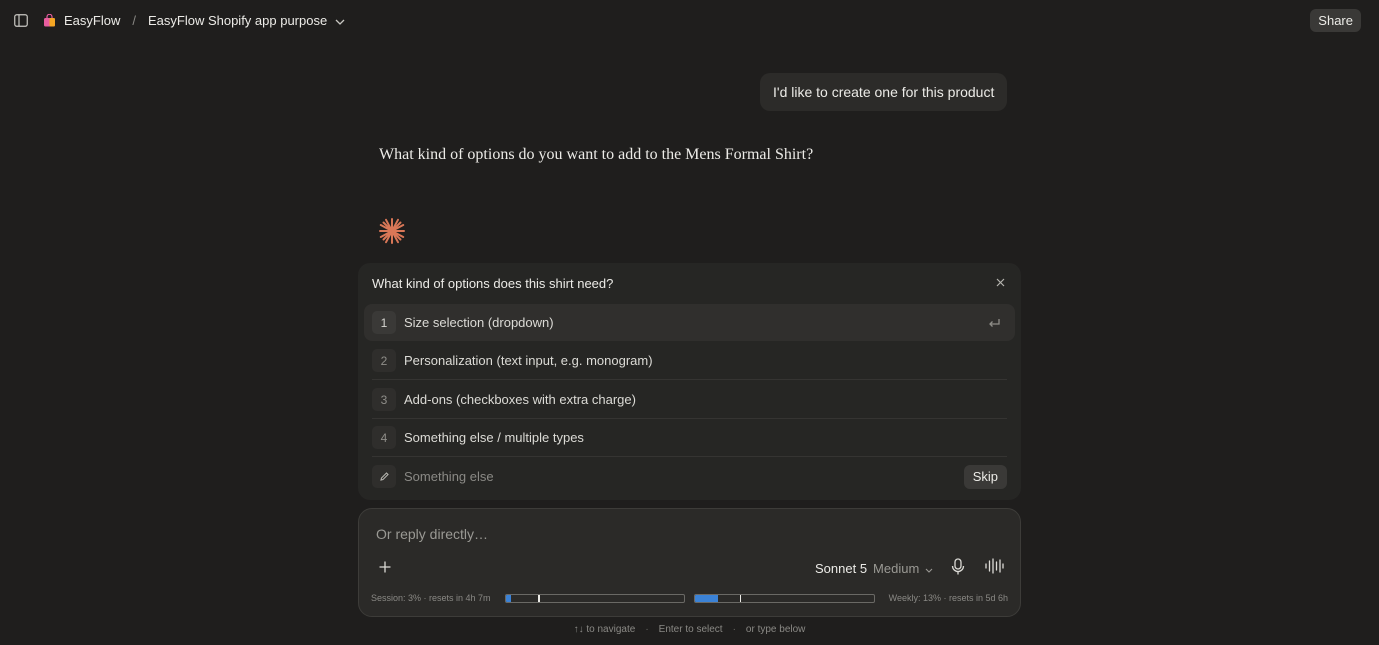  Describe the element at coordinates (959, 567) in the screenshot. I see `microphone-icon` at that location.